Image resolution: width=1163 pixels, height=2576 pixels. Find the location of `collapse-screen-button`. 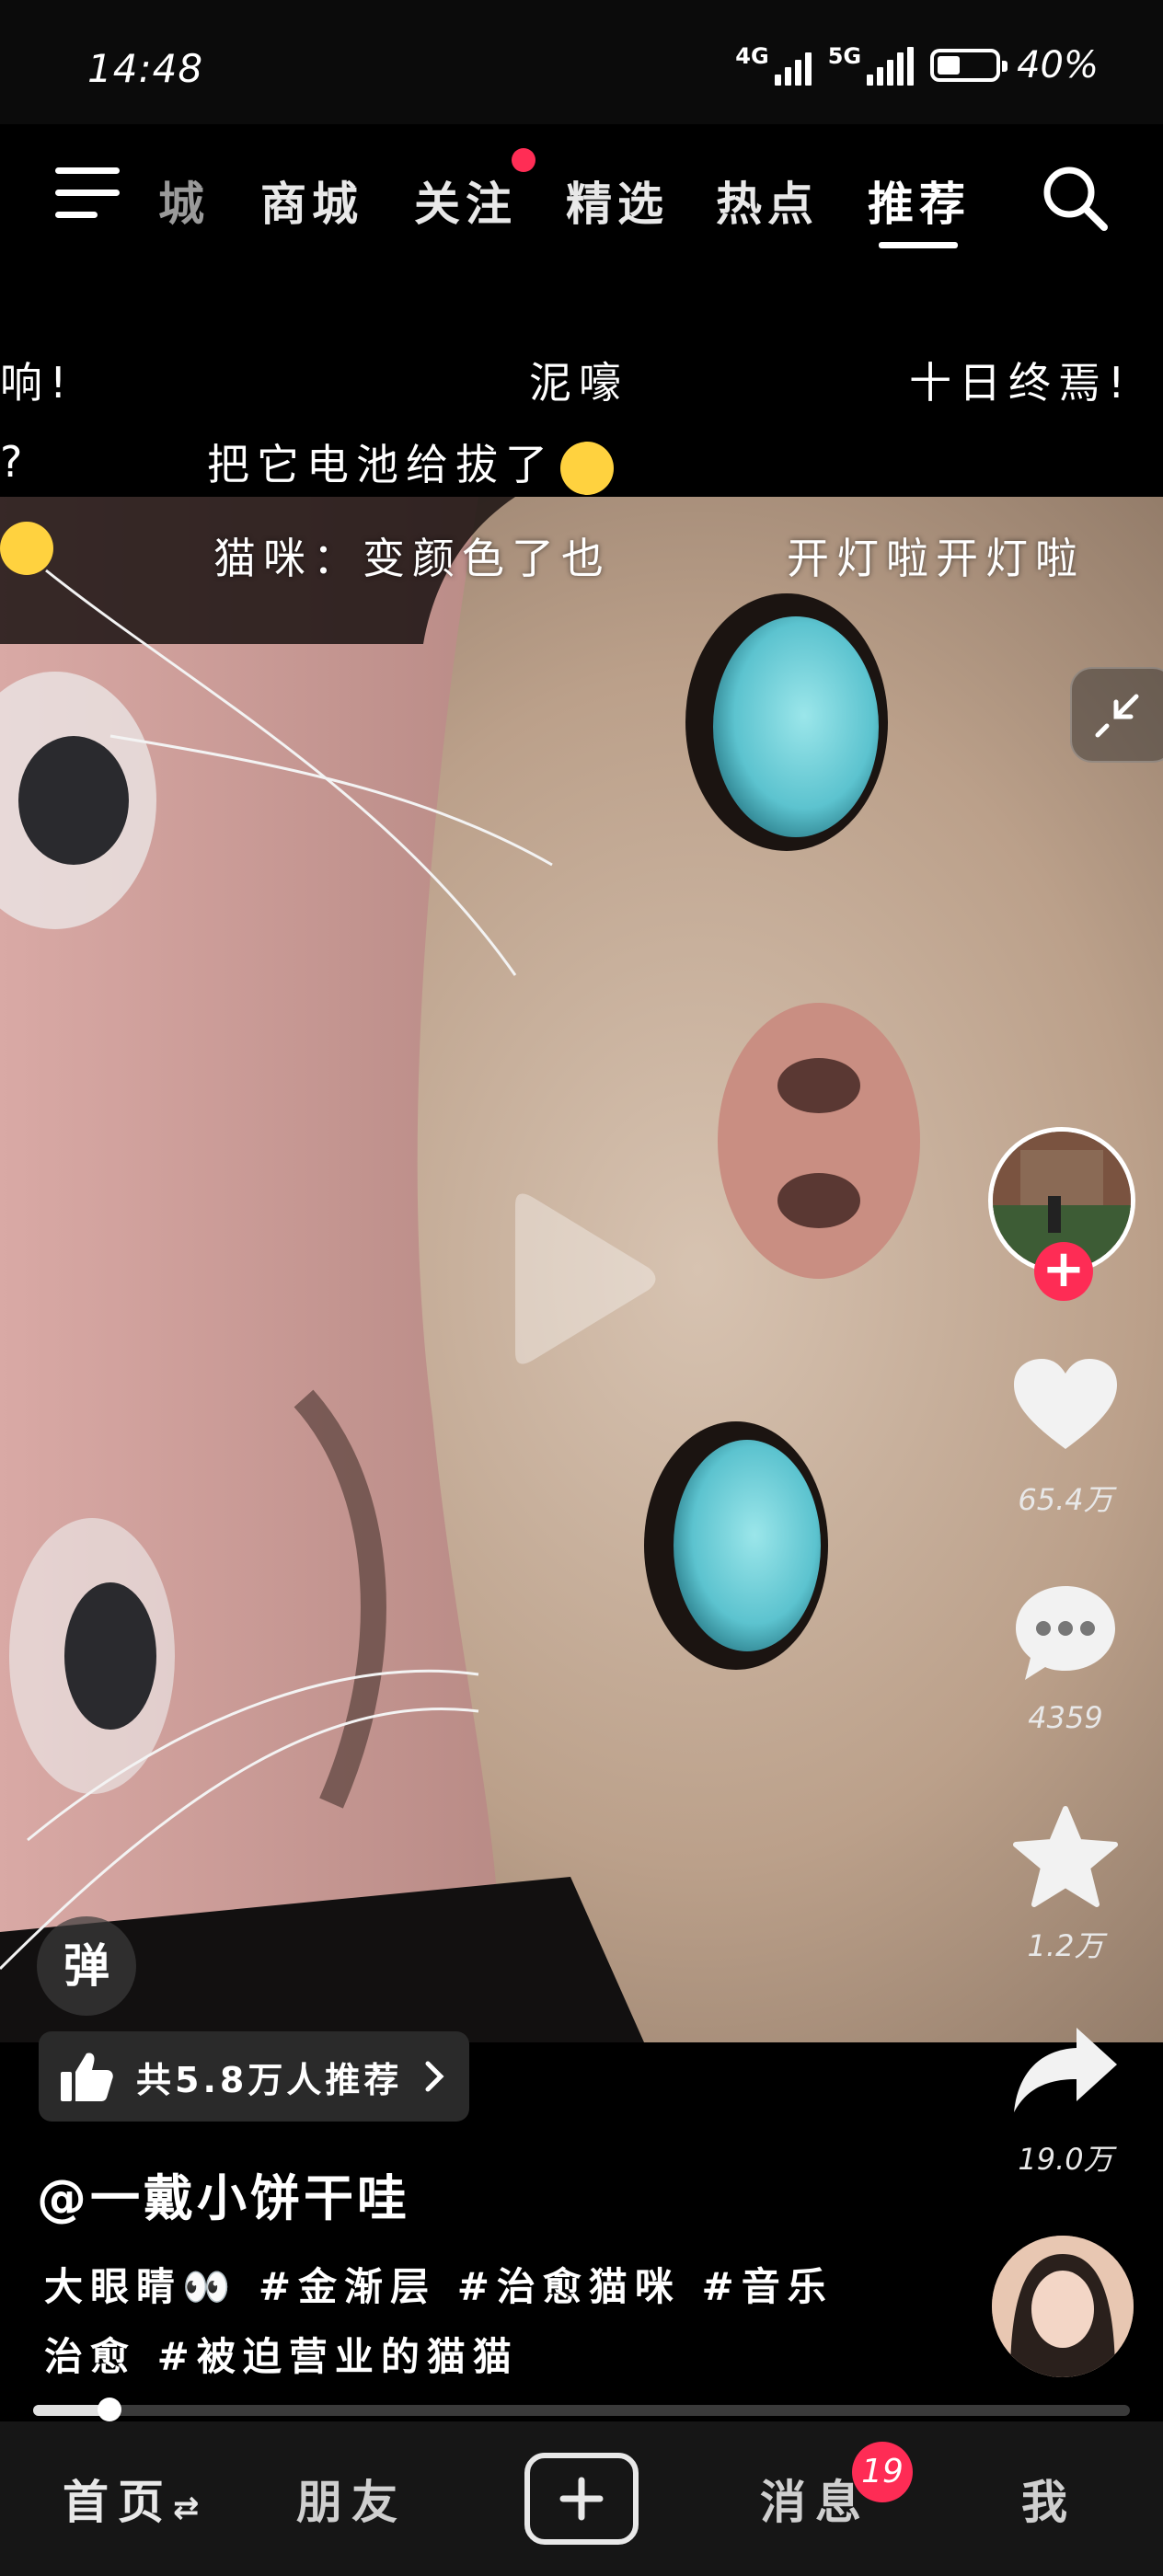

collapse-screen-button is located at coordinates (1116, 715).